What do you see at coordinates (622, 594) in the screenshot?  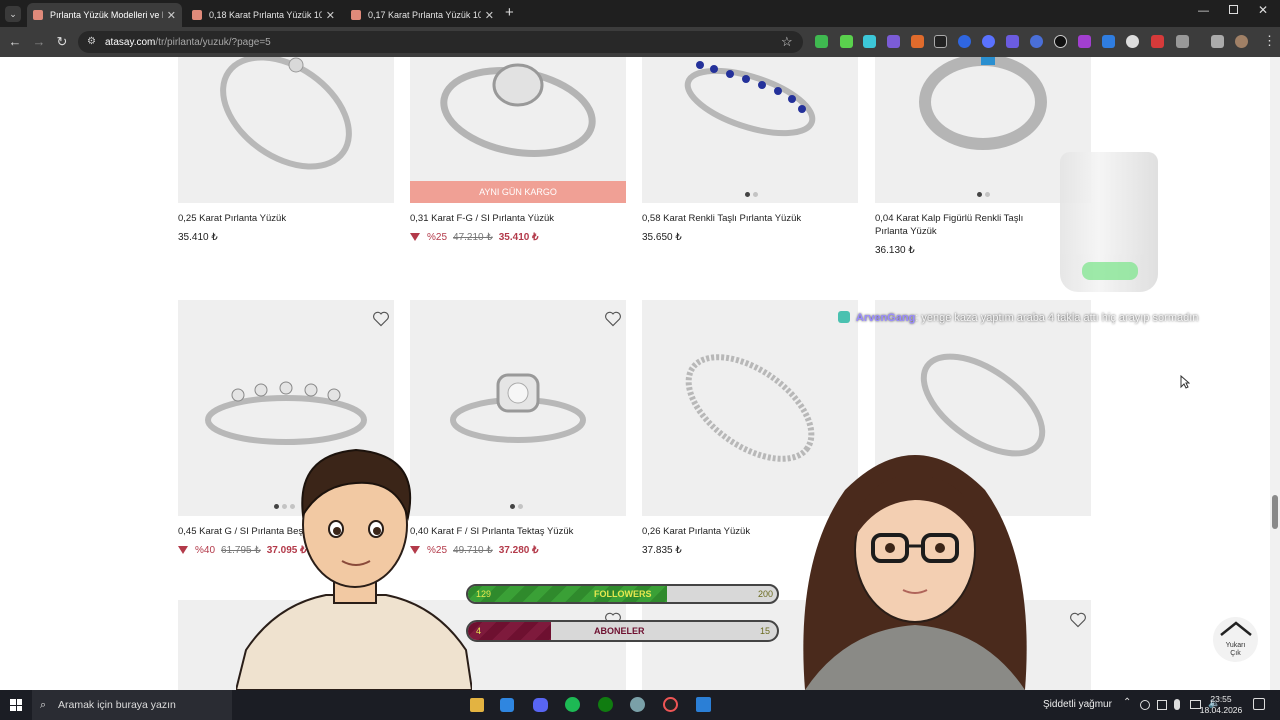 I see `followers-goal-bar: 129 FOLLOWERS 200` at bounding box center [622, 594].